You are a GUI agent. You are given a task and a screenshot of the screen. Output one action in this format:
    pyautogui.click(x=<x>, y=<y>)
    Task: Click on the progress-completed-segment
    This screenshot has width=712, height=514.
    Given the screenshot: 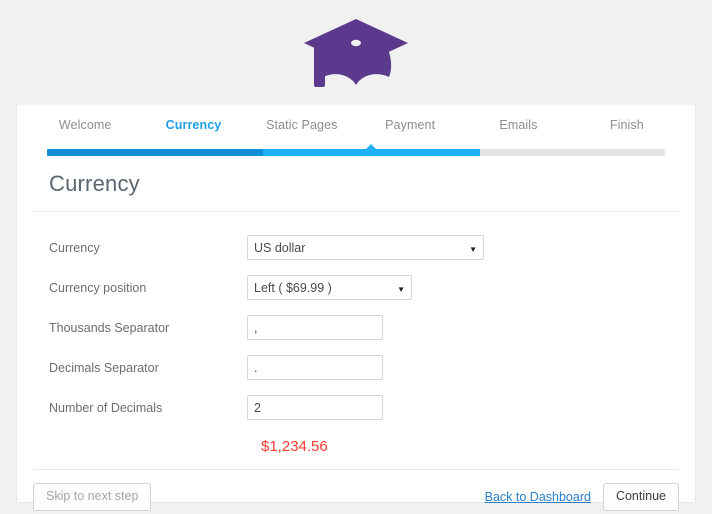 What is the action you would take?
    pyautogui.click(x=155, y=152)
    